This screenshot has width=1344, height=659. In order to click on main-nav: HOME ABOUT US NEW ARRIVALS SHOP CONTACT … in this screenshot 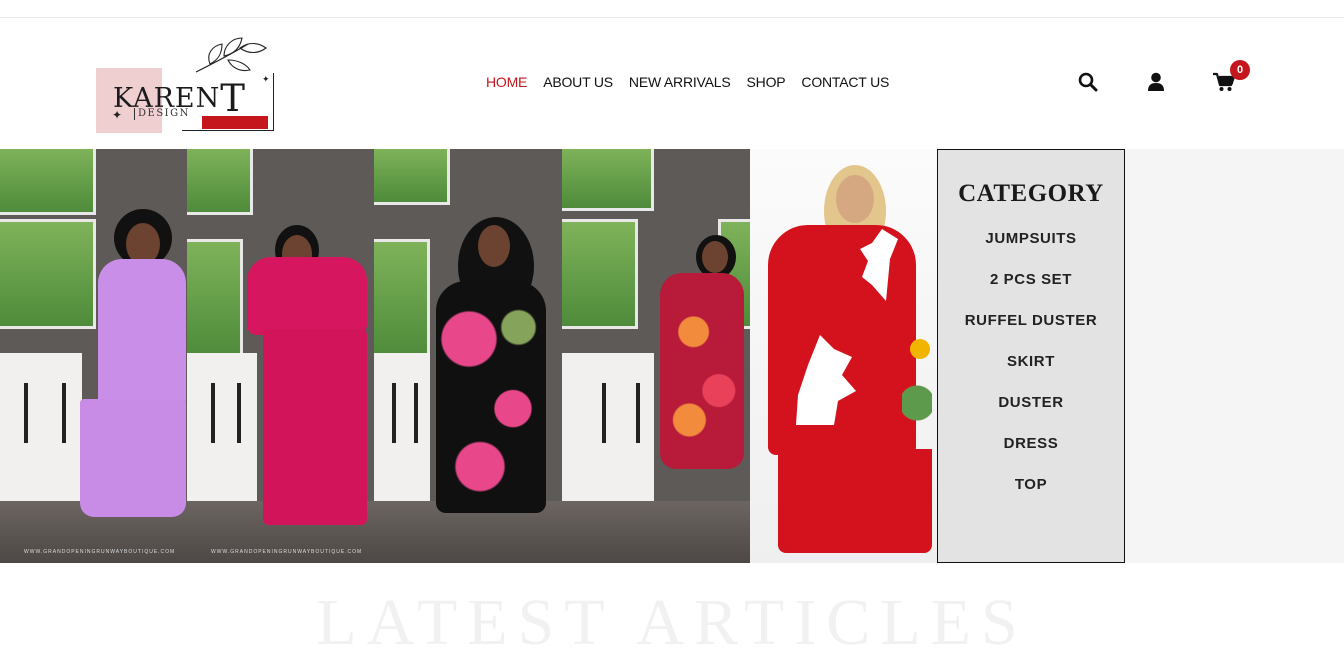, I will do `click(695, 82)`.